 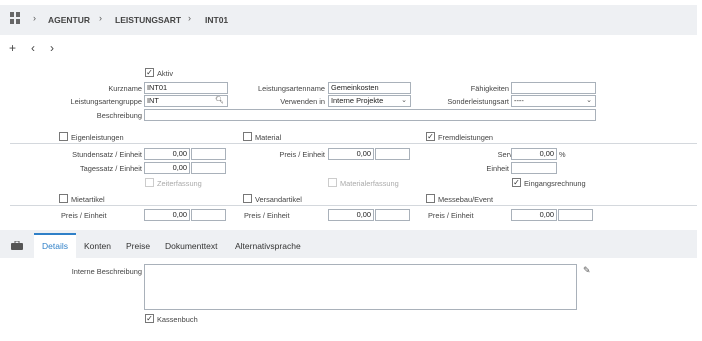 What do you see at coordinates (357, 100) in the screenshot?
I see `verwenden-in-value: Interne Projekte` at bounding box center [357, 100].